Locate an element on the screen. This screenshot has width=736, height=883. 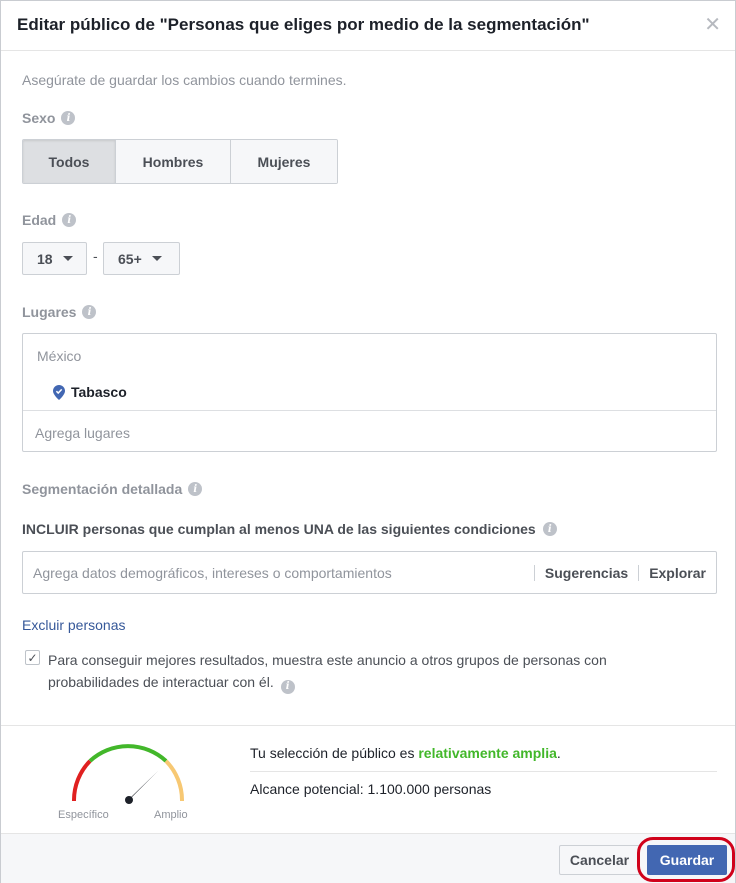
places-box: México Tabasco is located at coordinates (369, 392).